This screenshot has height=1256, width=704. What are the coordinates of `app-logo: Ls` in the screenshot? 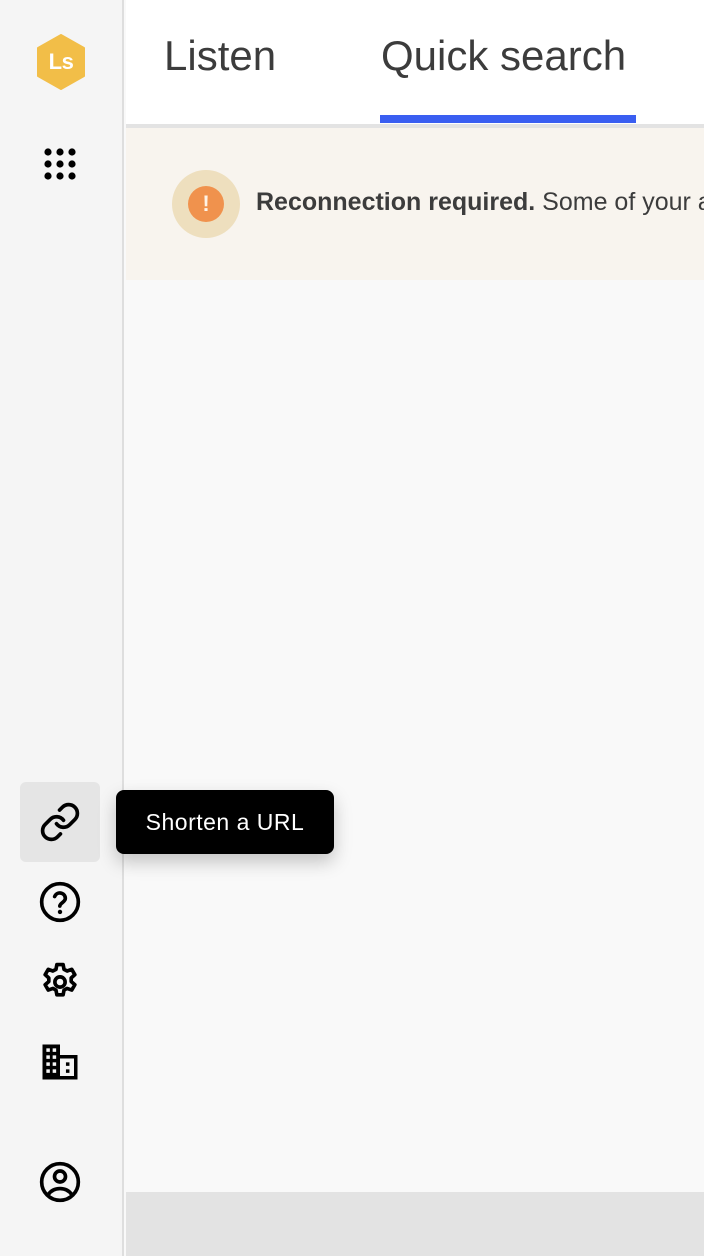 It's located at (61, 62).